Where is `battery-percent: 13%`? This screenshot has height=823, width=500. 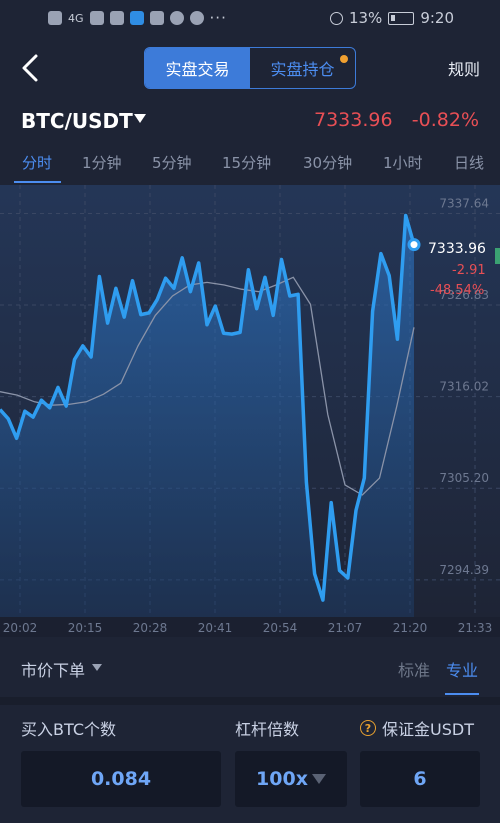
battery-percent: 13% is located at coordinates (365, 18).